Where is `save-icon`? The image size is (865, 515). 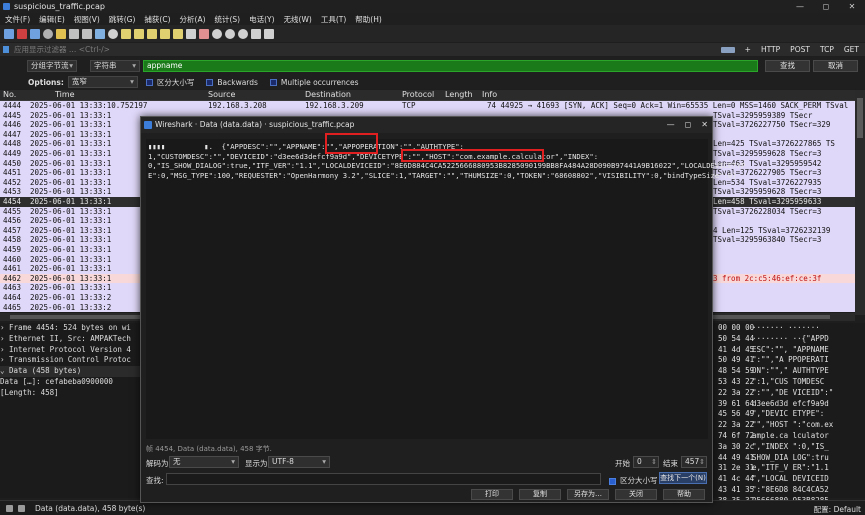
save-icon is located at coordinates (74, 33).